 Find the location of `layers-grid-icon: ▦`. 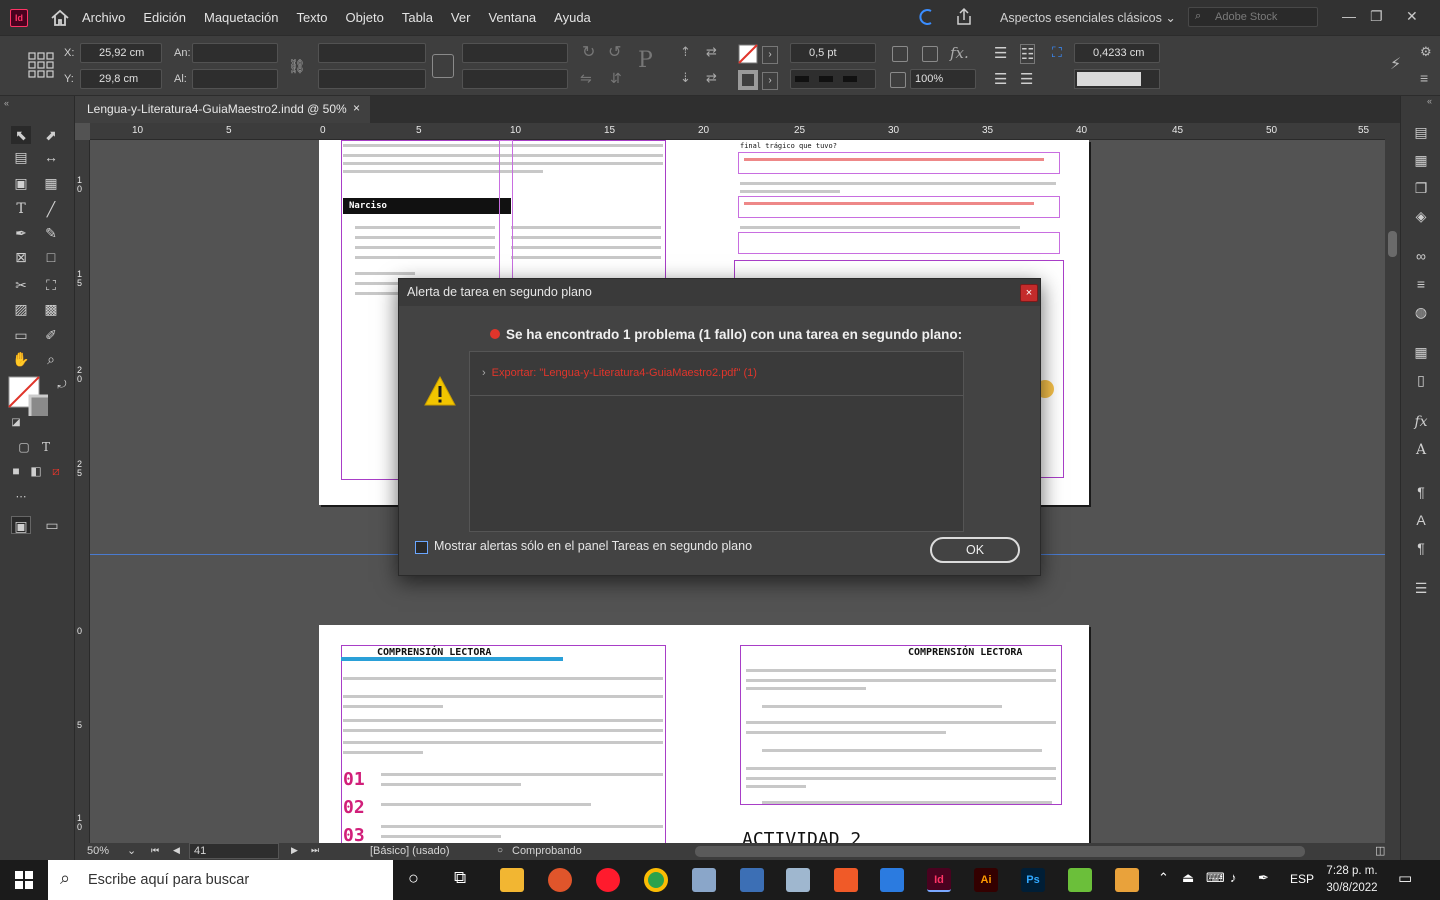

layers-grid-icon: ▦ is located at coordinates (1421, 160).